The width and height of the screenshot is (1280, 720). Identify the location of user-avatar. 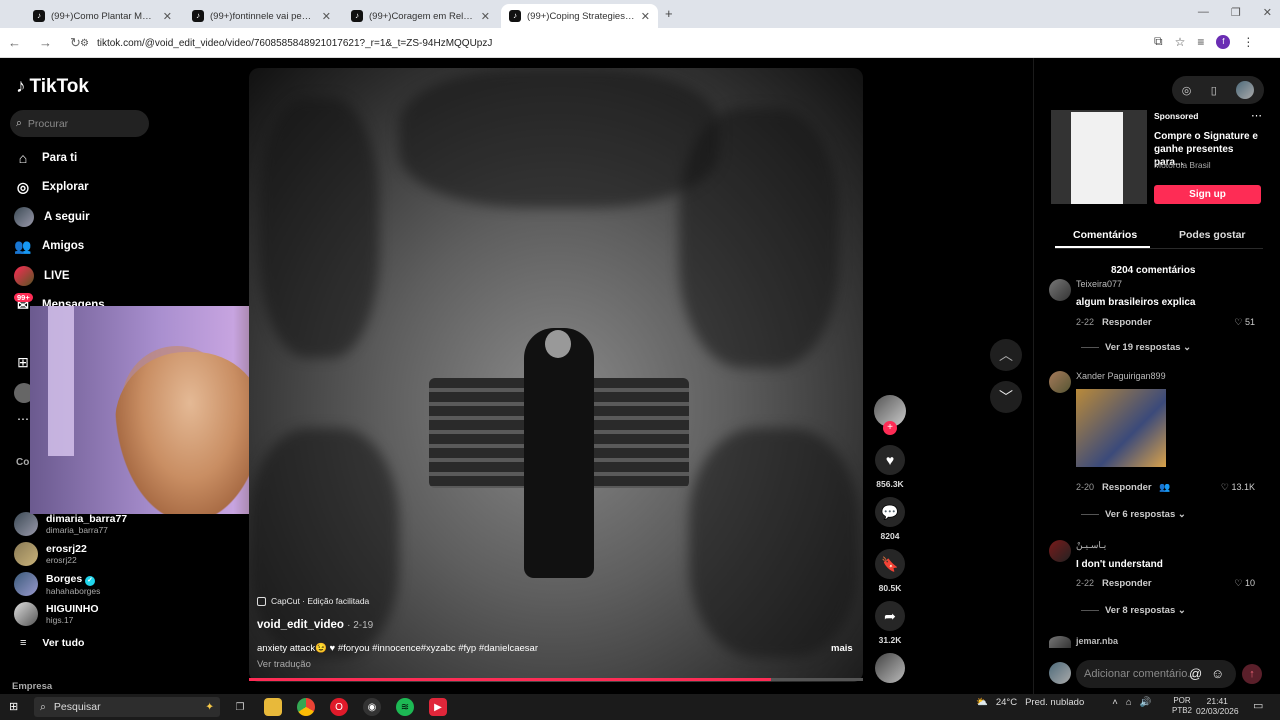
(1245, 90).